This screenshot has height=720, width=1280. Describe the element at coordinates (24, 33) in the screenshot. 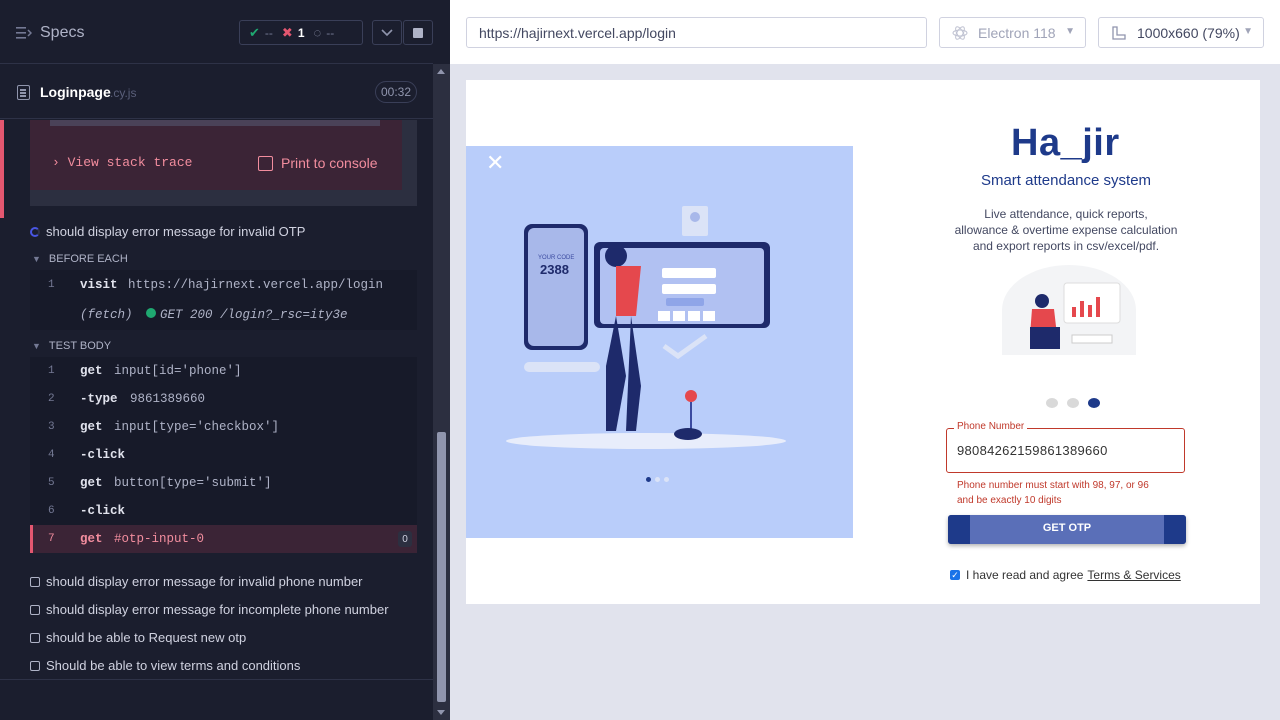

I see `specs-menu-icon` at that location.